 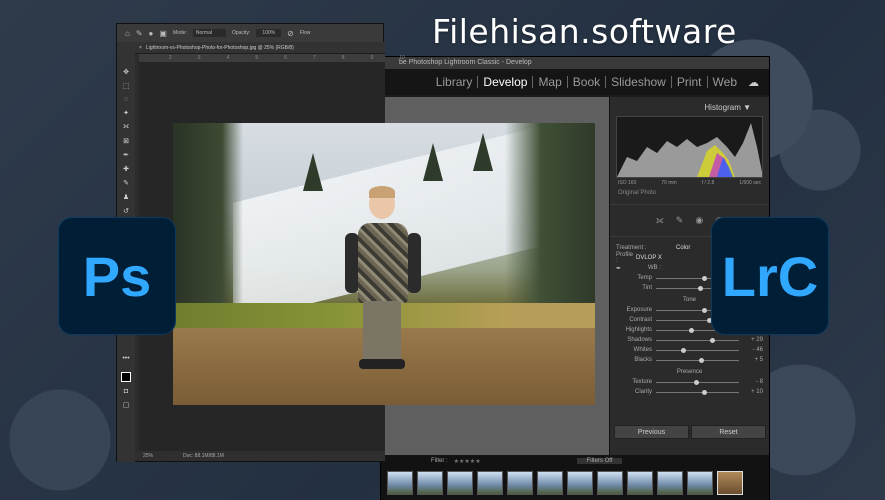 I want to click on screen-mode-icon: ▢, so click(x=126, y=405).